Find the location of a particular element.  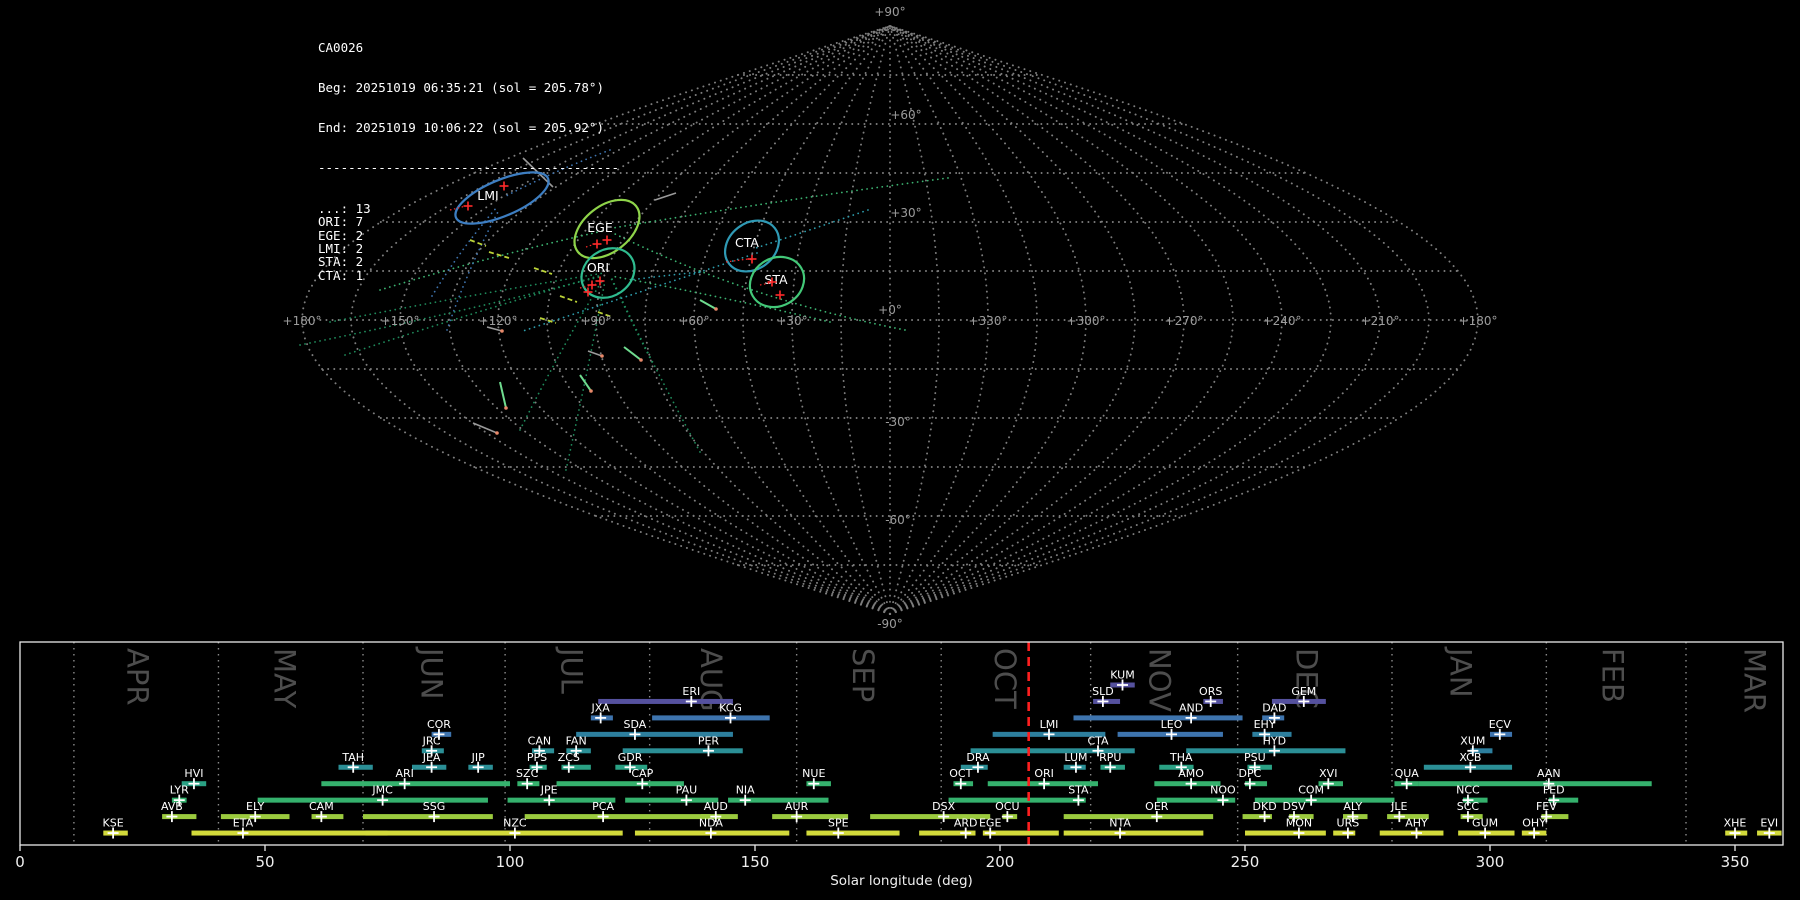

shower-bar-ZCS: ZCS is located at coordinates (574, 762).